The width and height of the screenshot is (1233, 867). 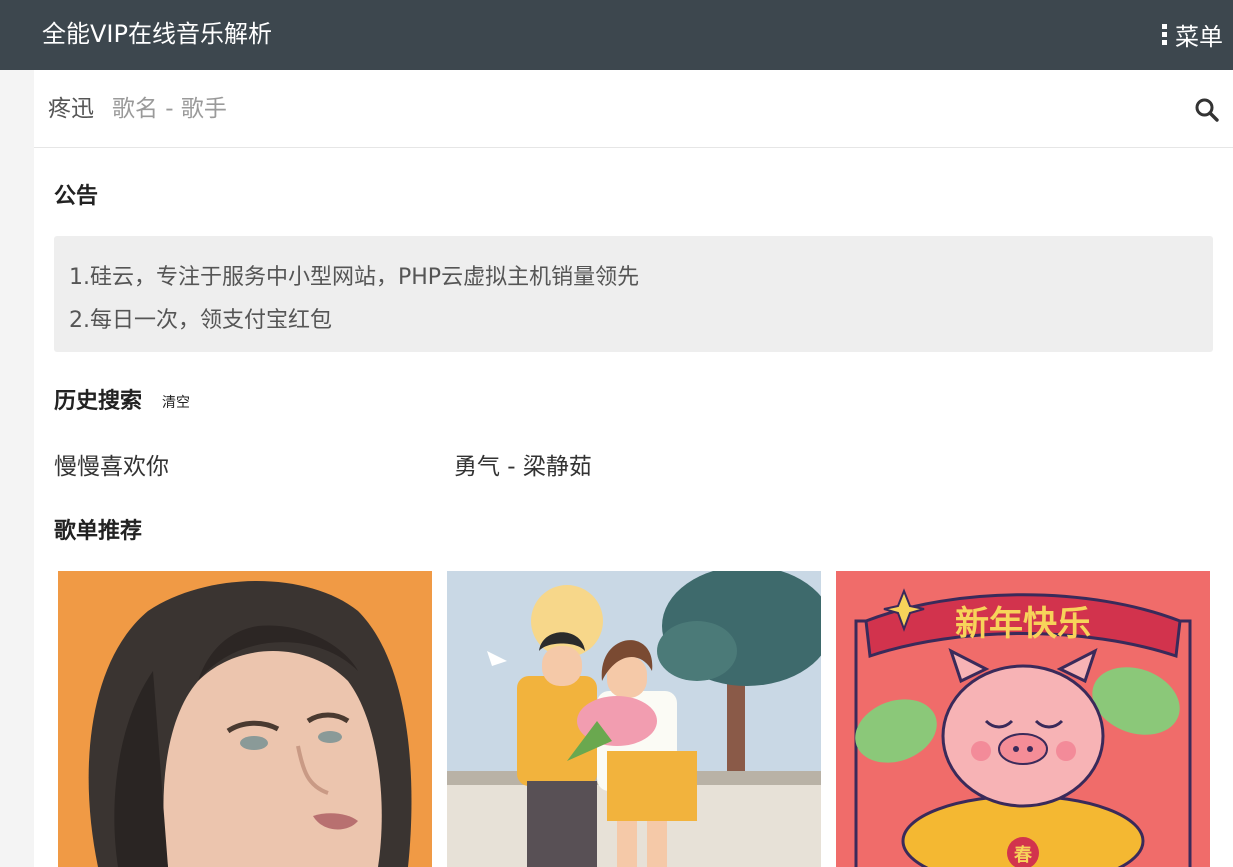 What do you see at coordinates (1023, 624) in the screenshot?
I see `banner-text: 新年快乐` at bounding box center [1023, 624].